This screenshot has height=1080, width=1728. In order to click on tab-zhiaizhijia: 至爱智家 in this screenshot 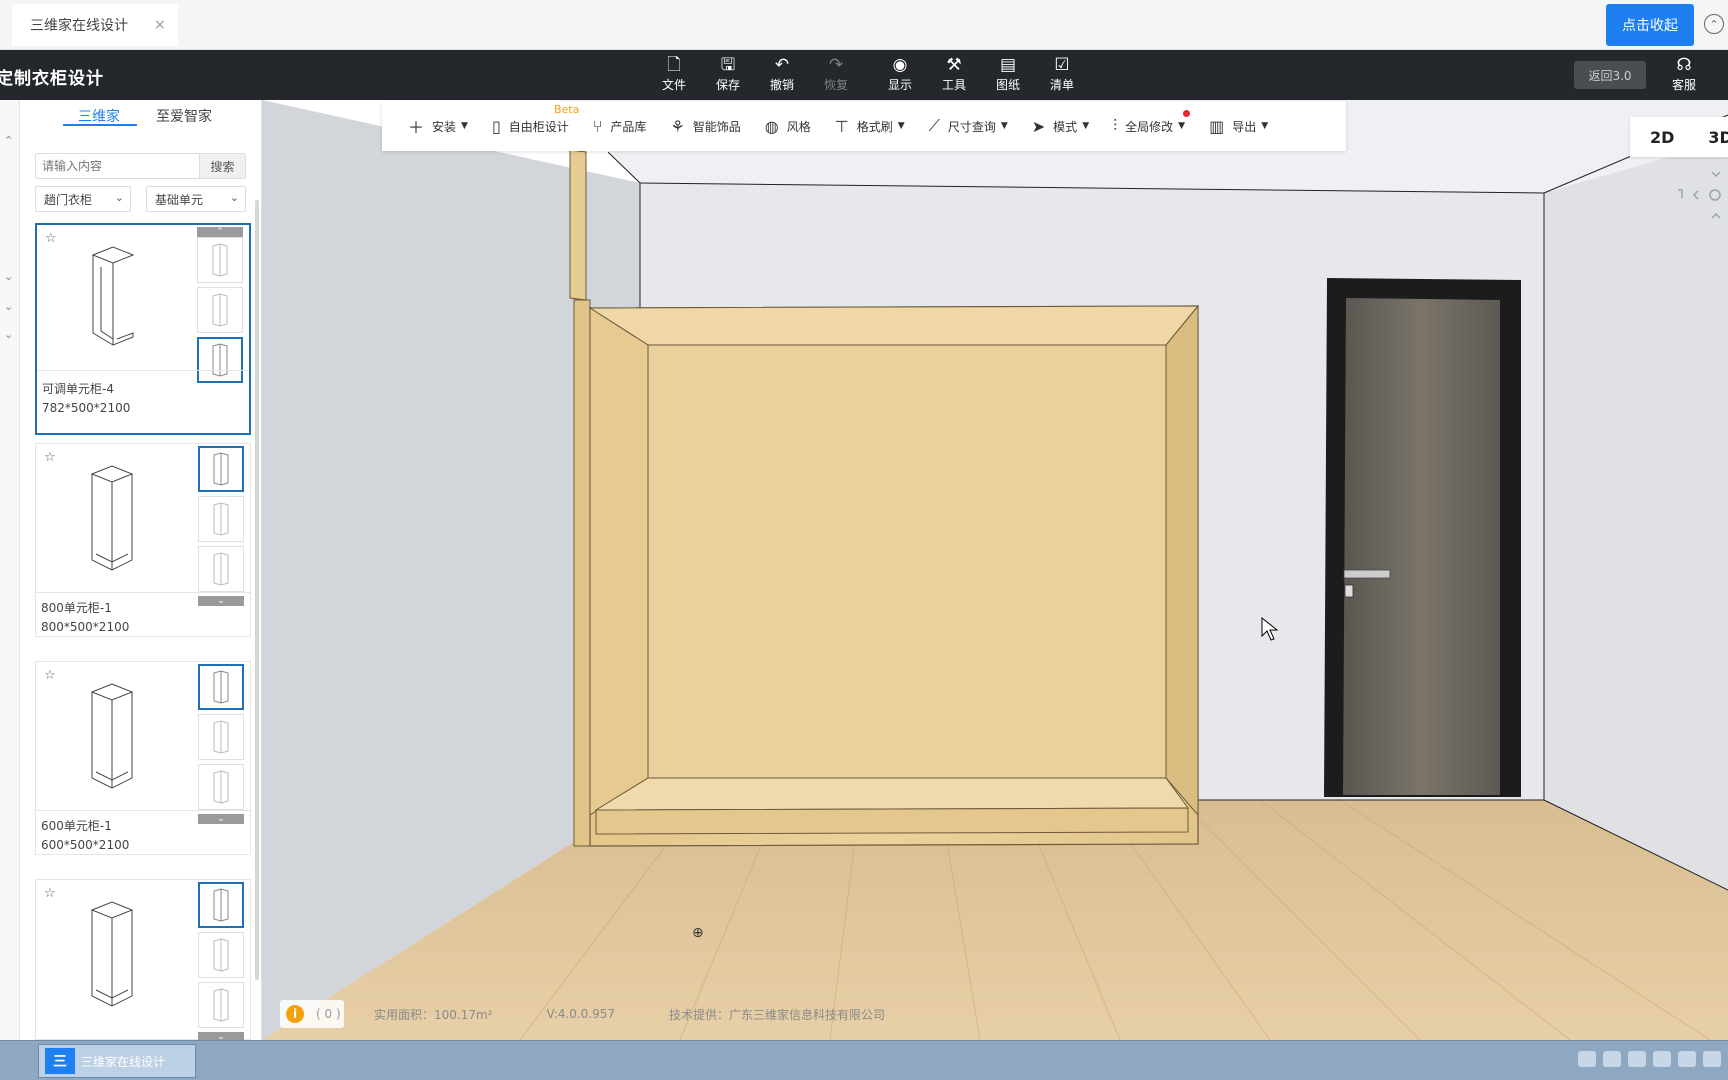, I will do `click(184, 116)`.